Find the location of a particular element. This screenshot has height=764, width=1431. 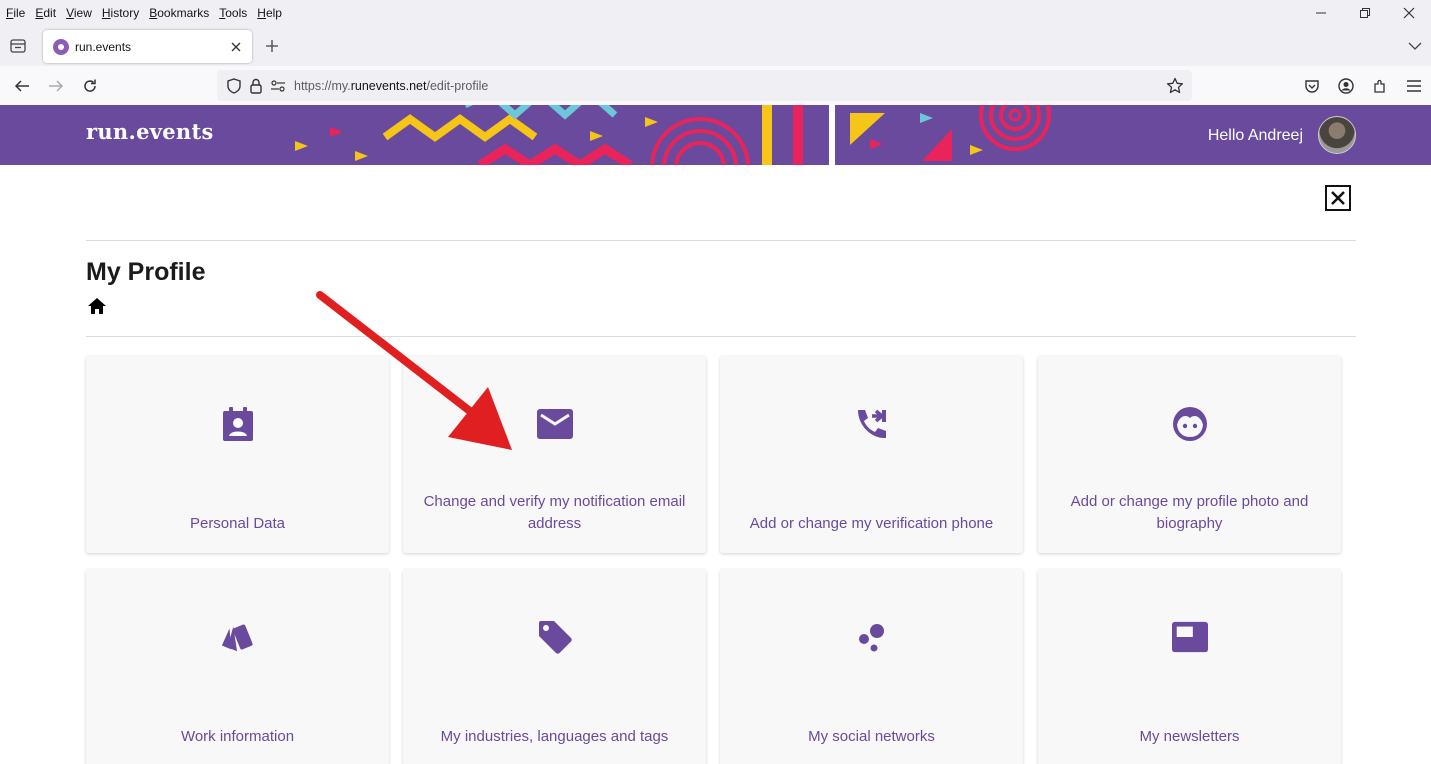

lock-icon is located at coordinates (256, 86).